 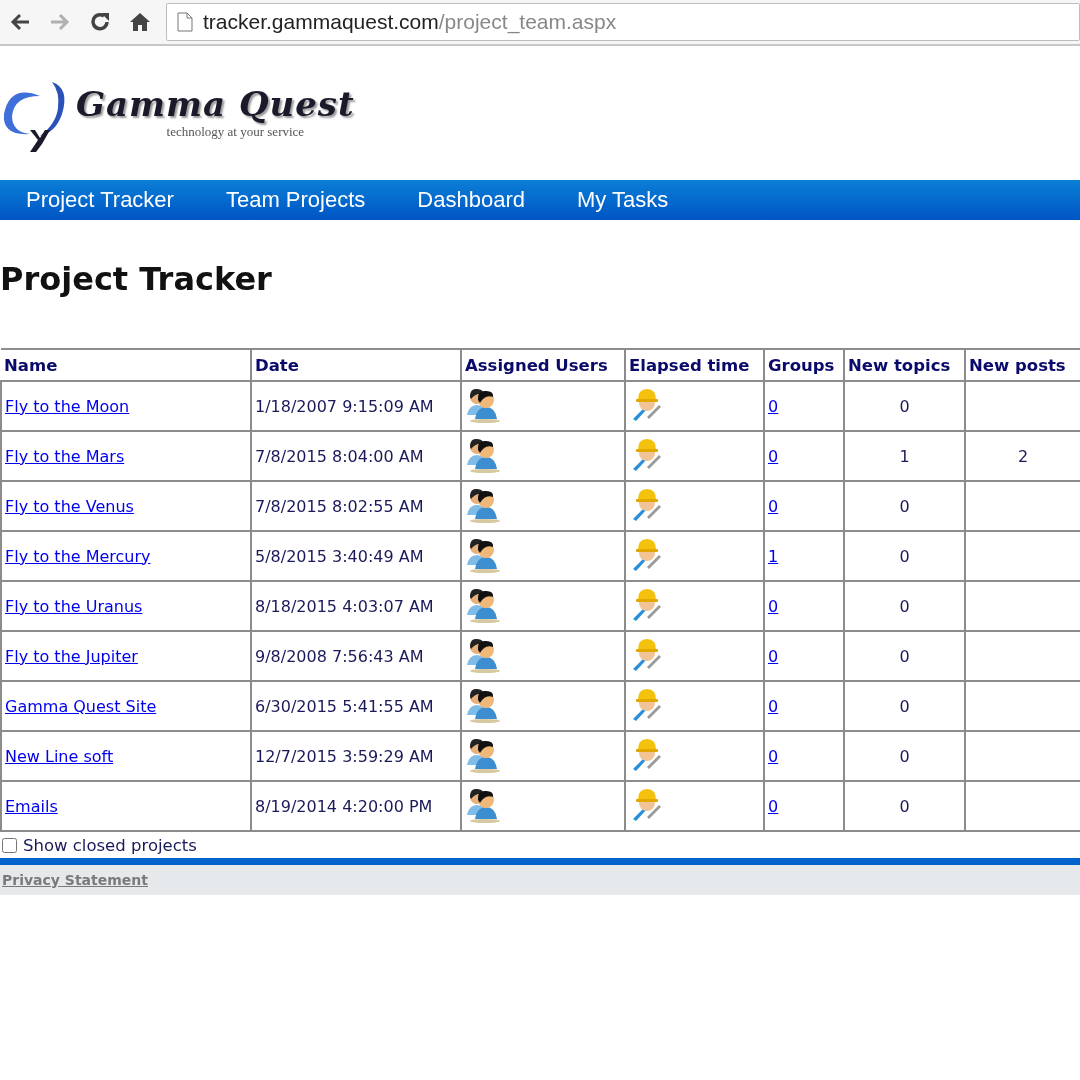 I want to click on date-text: 5/8/2015 3:40:49 AM, so click(x=339, y=556).